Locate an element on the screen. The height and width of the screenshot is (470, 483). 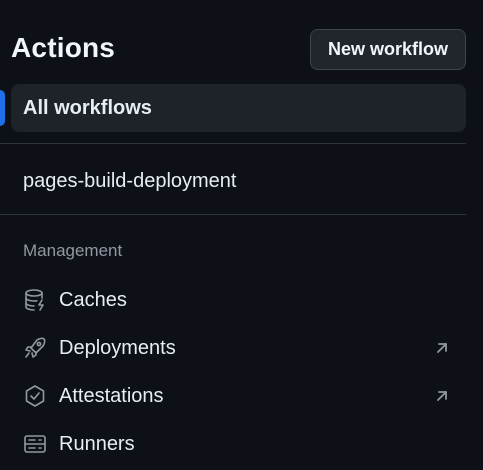
new-workflow-button: New workflow is located at coordinates (388, 49).